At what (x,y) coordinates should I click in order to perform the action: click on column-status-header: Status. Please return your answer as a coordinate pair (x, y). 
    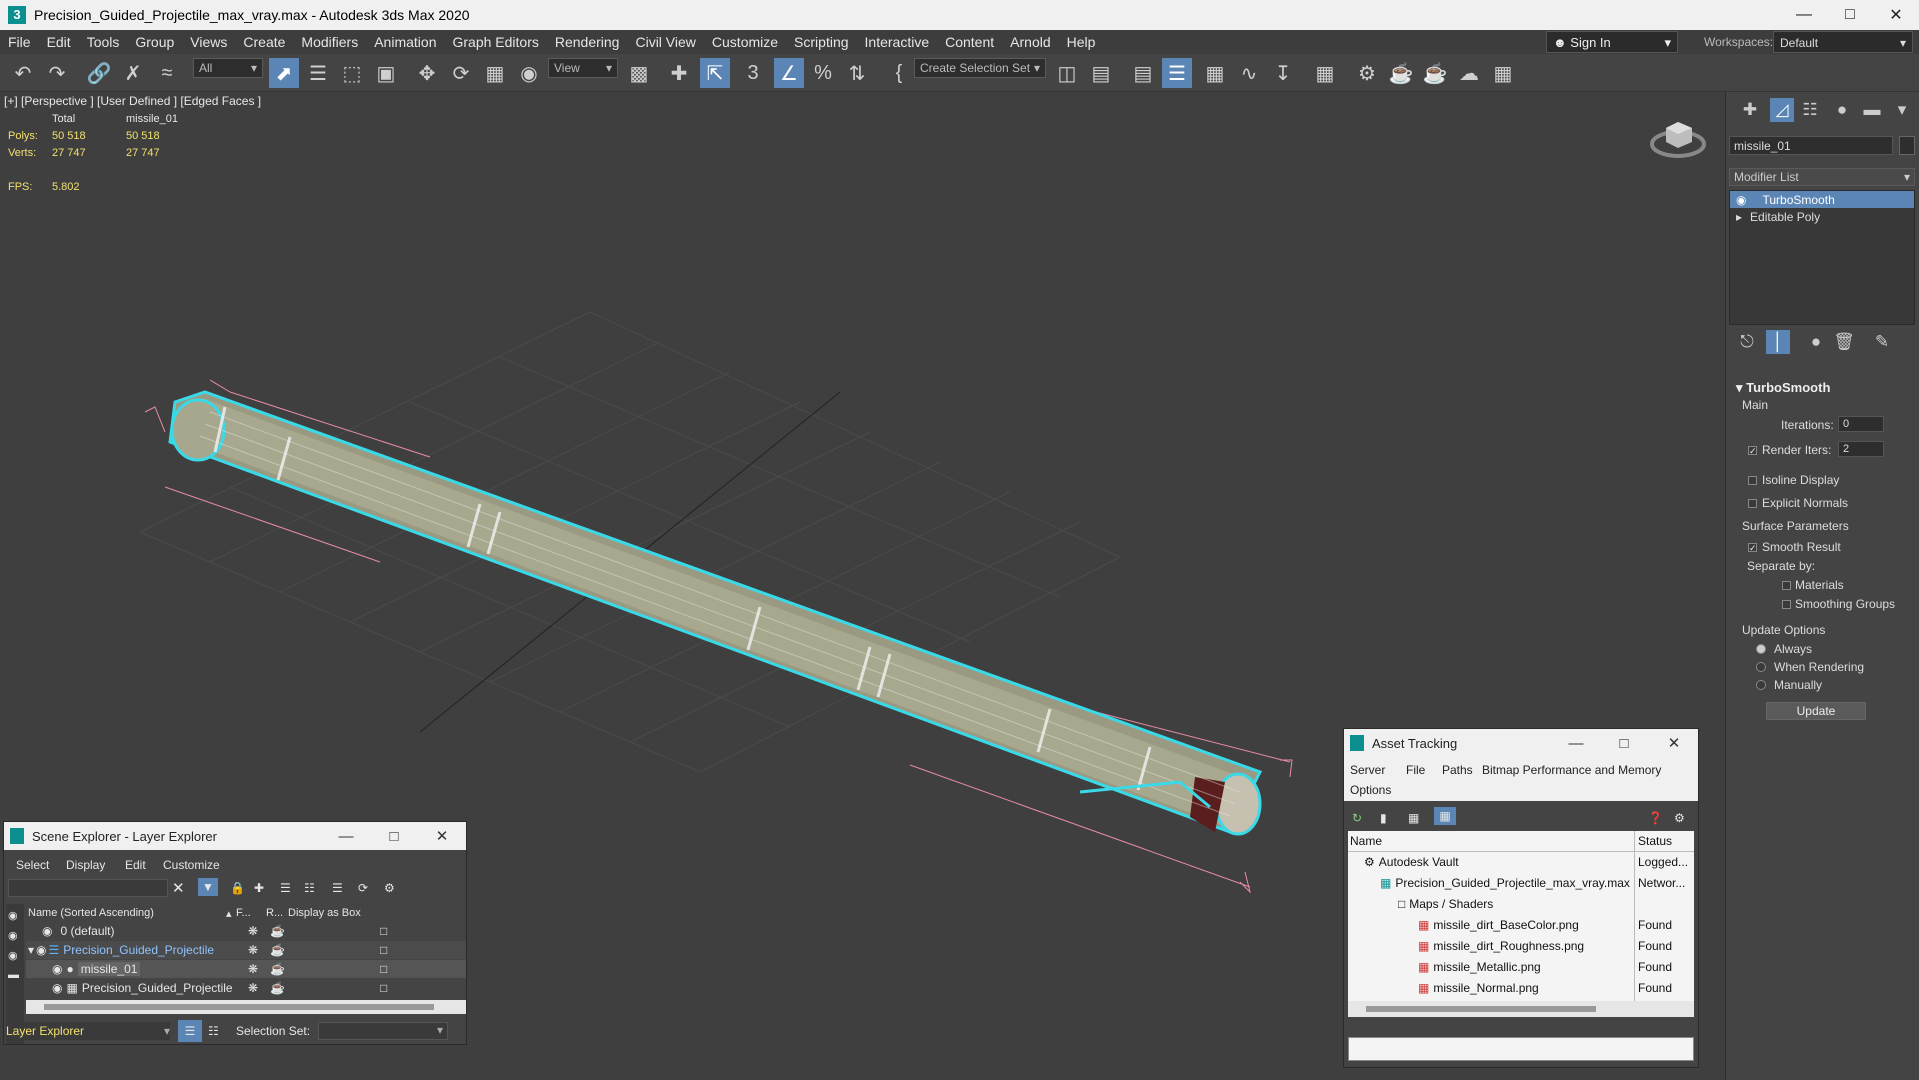
    Looking at the image, I should click on (1655, 841).